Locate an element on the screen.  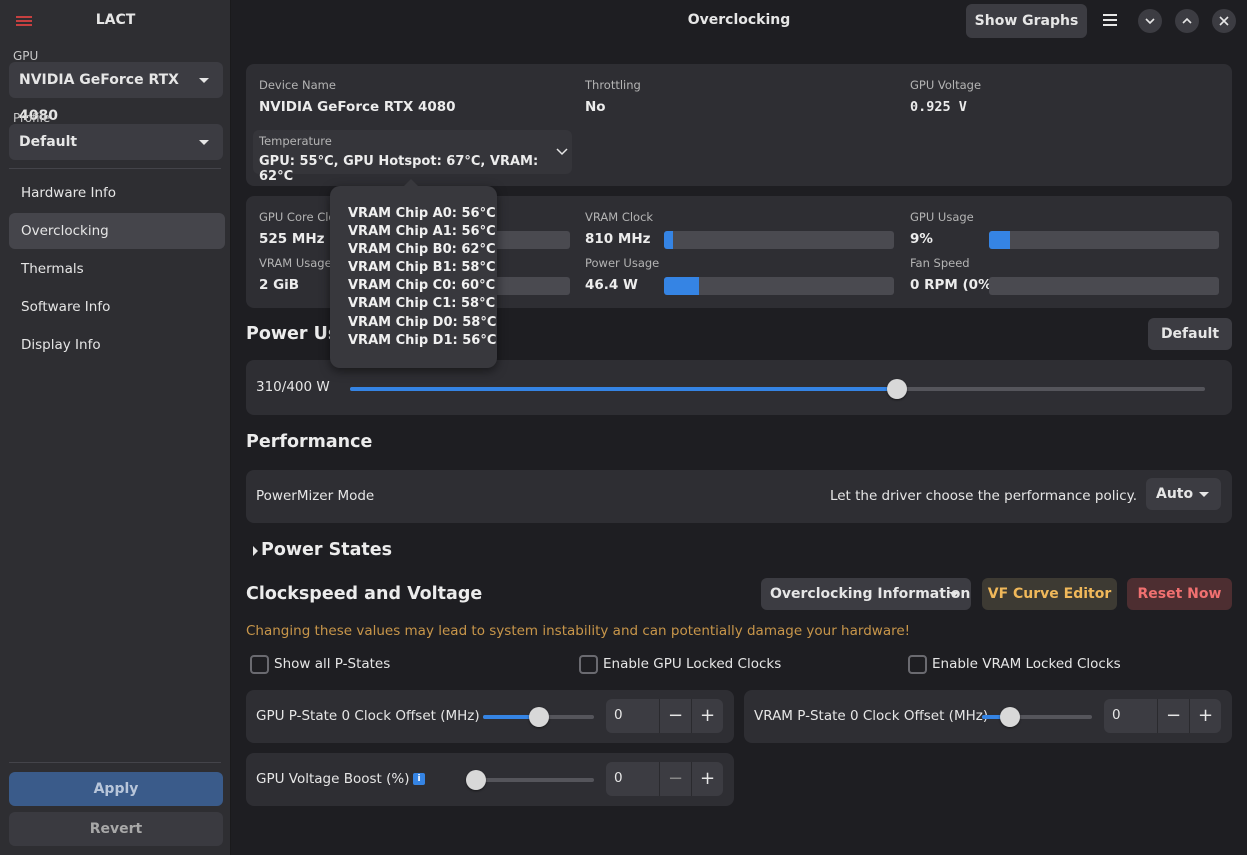
hamburger-menu-icon is located at coordinates (1110, 20).